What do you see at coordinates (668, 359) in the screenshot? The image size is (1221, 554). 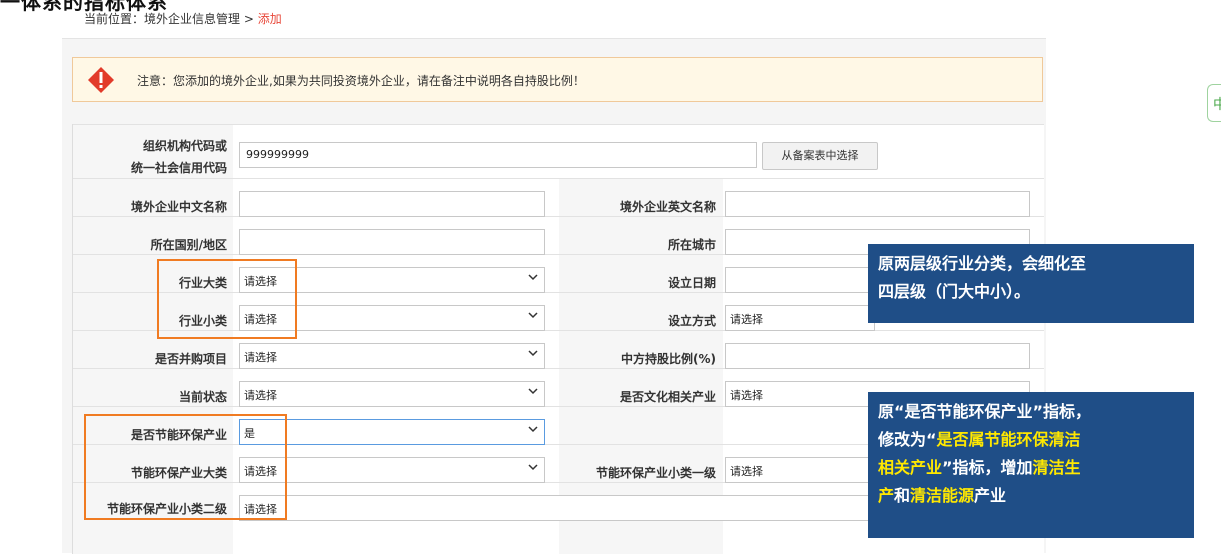 I see `share-ratio-label: 中方持股比例(%)` at bounding box center [668, 359].